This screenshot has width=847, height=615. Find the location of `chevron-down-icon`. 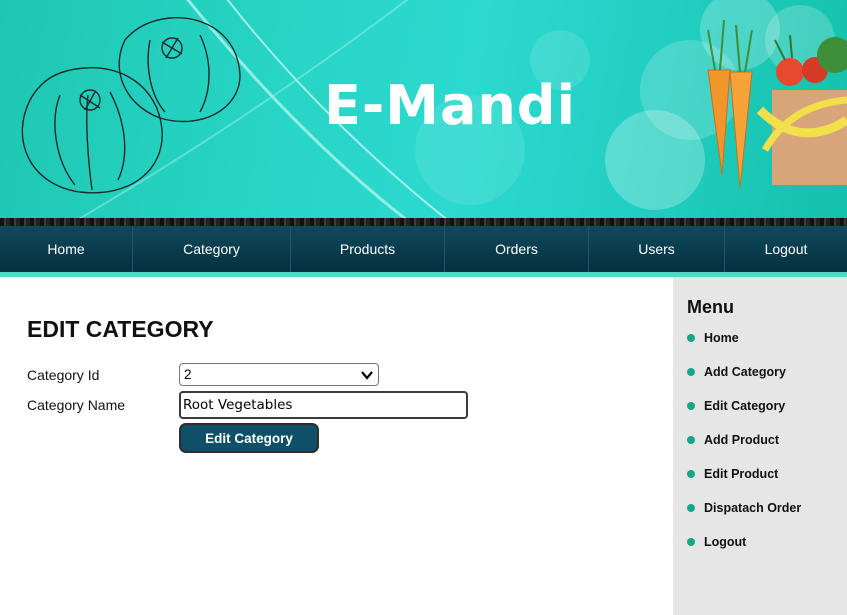

chevron-down-icon is located at coordinates (367, 375).